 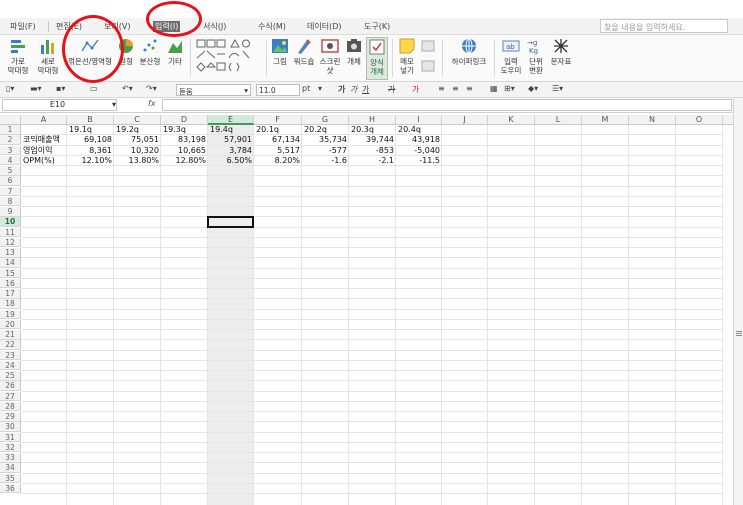 What do you see at coordinates (231, 151) in the screenshot?
I see `cell-e3: 3,784` at bounding box center [231, 151].